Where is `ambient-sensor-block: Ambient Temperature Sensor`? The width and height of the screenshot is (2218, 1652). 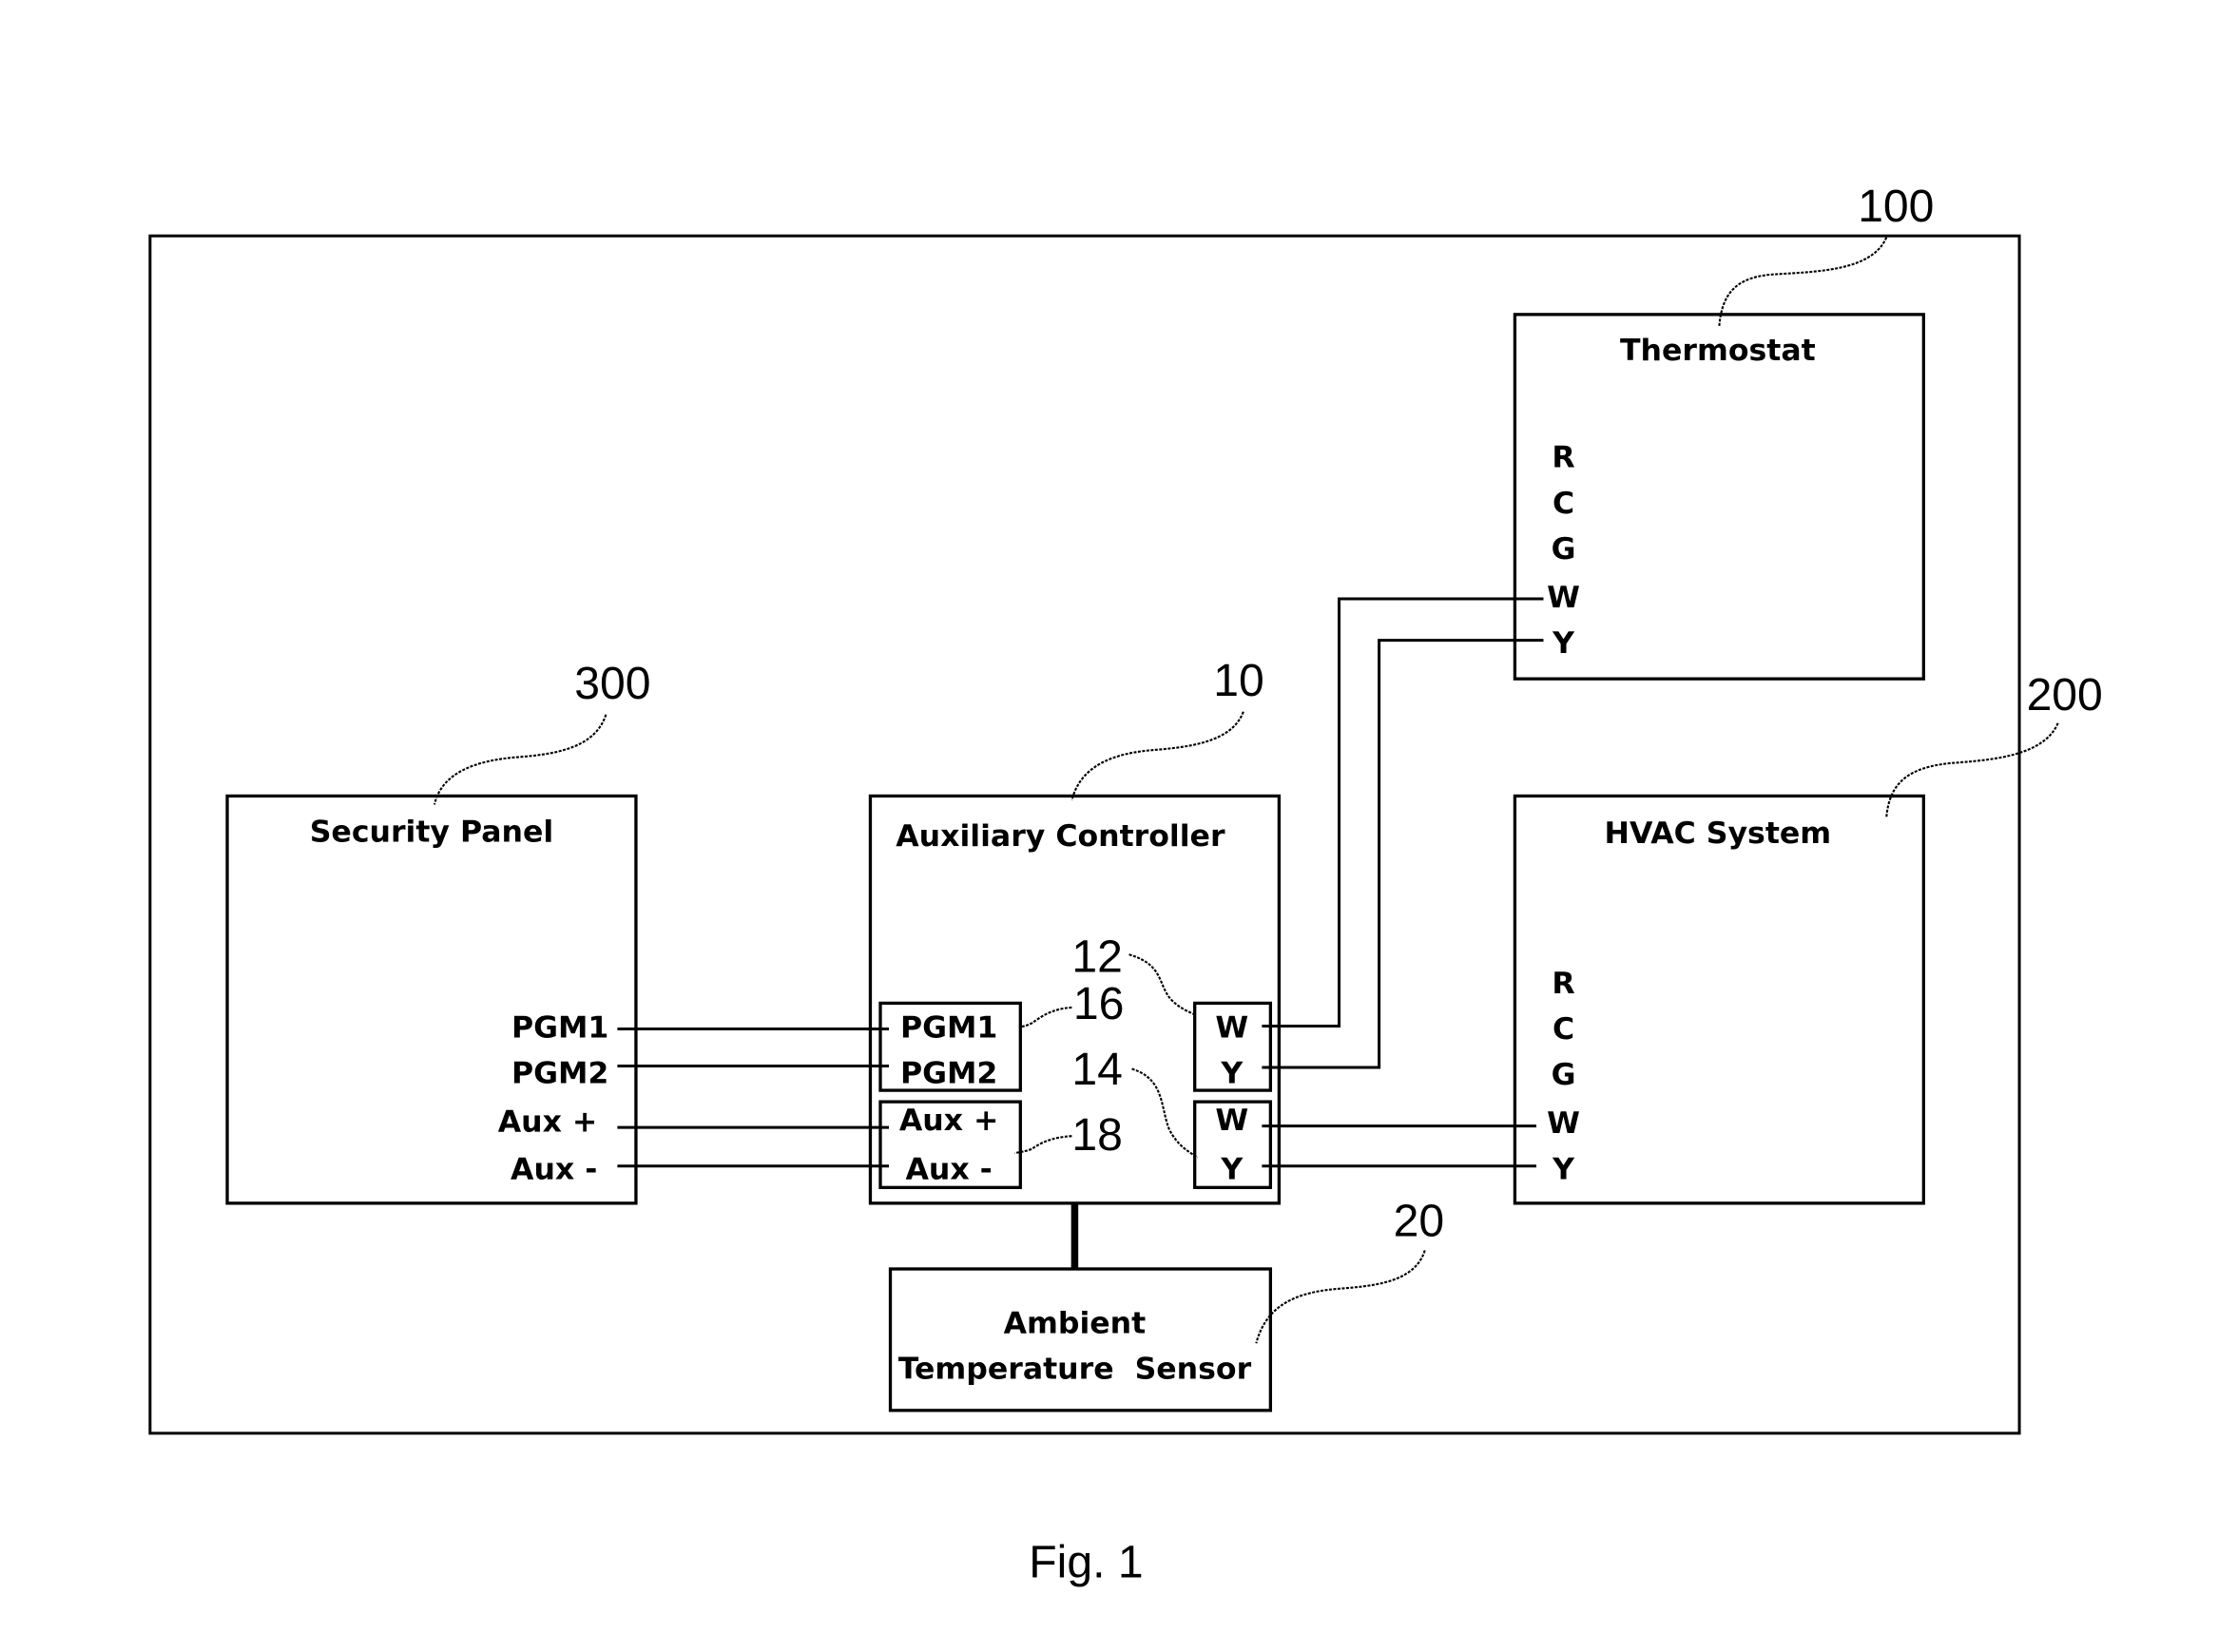 ambient-sensor-block: Ambient Temperature Sensor is located at coordinates (1080, 1339).